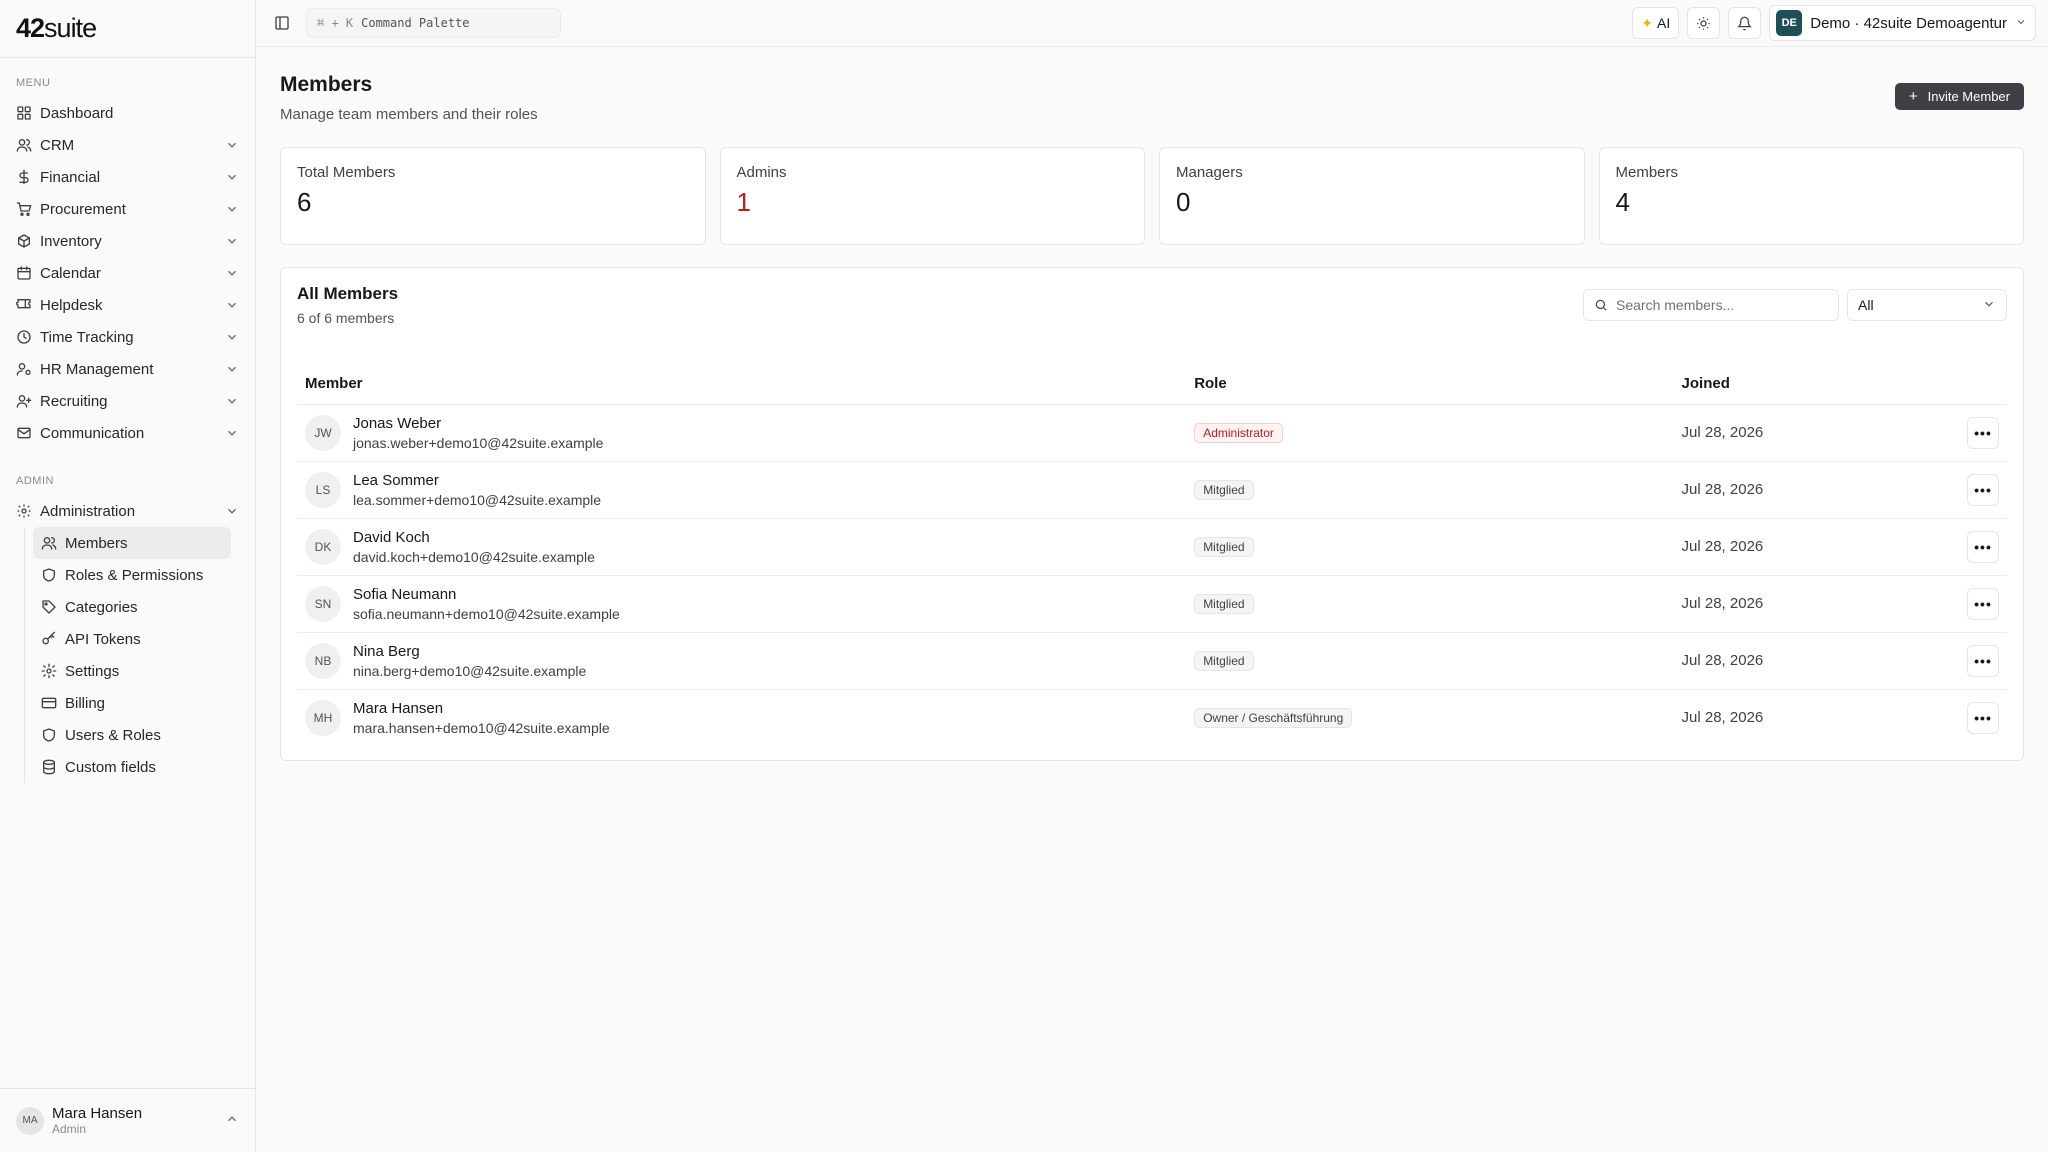  Describe the element at coordinates (127, 29) in the screenshot. I see `brand-logo: 42 suite` at that location.